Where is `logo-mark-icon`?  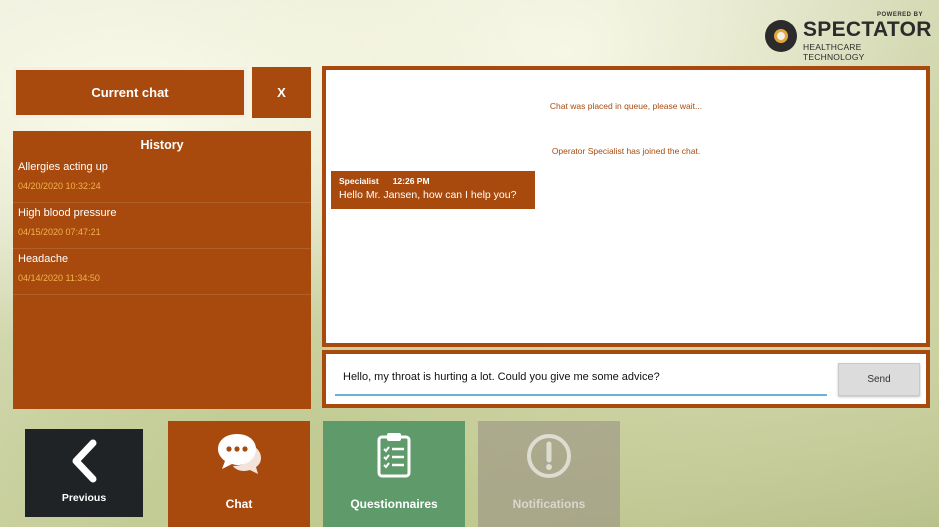 logo-mark-icon is located at coordinates (781, 36).